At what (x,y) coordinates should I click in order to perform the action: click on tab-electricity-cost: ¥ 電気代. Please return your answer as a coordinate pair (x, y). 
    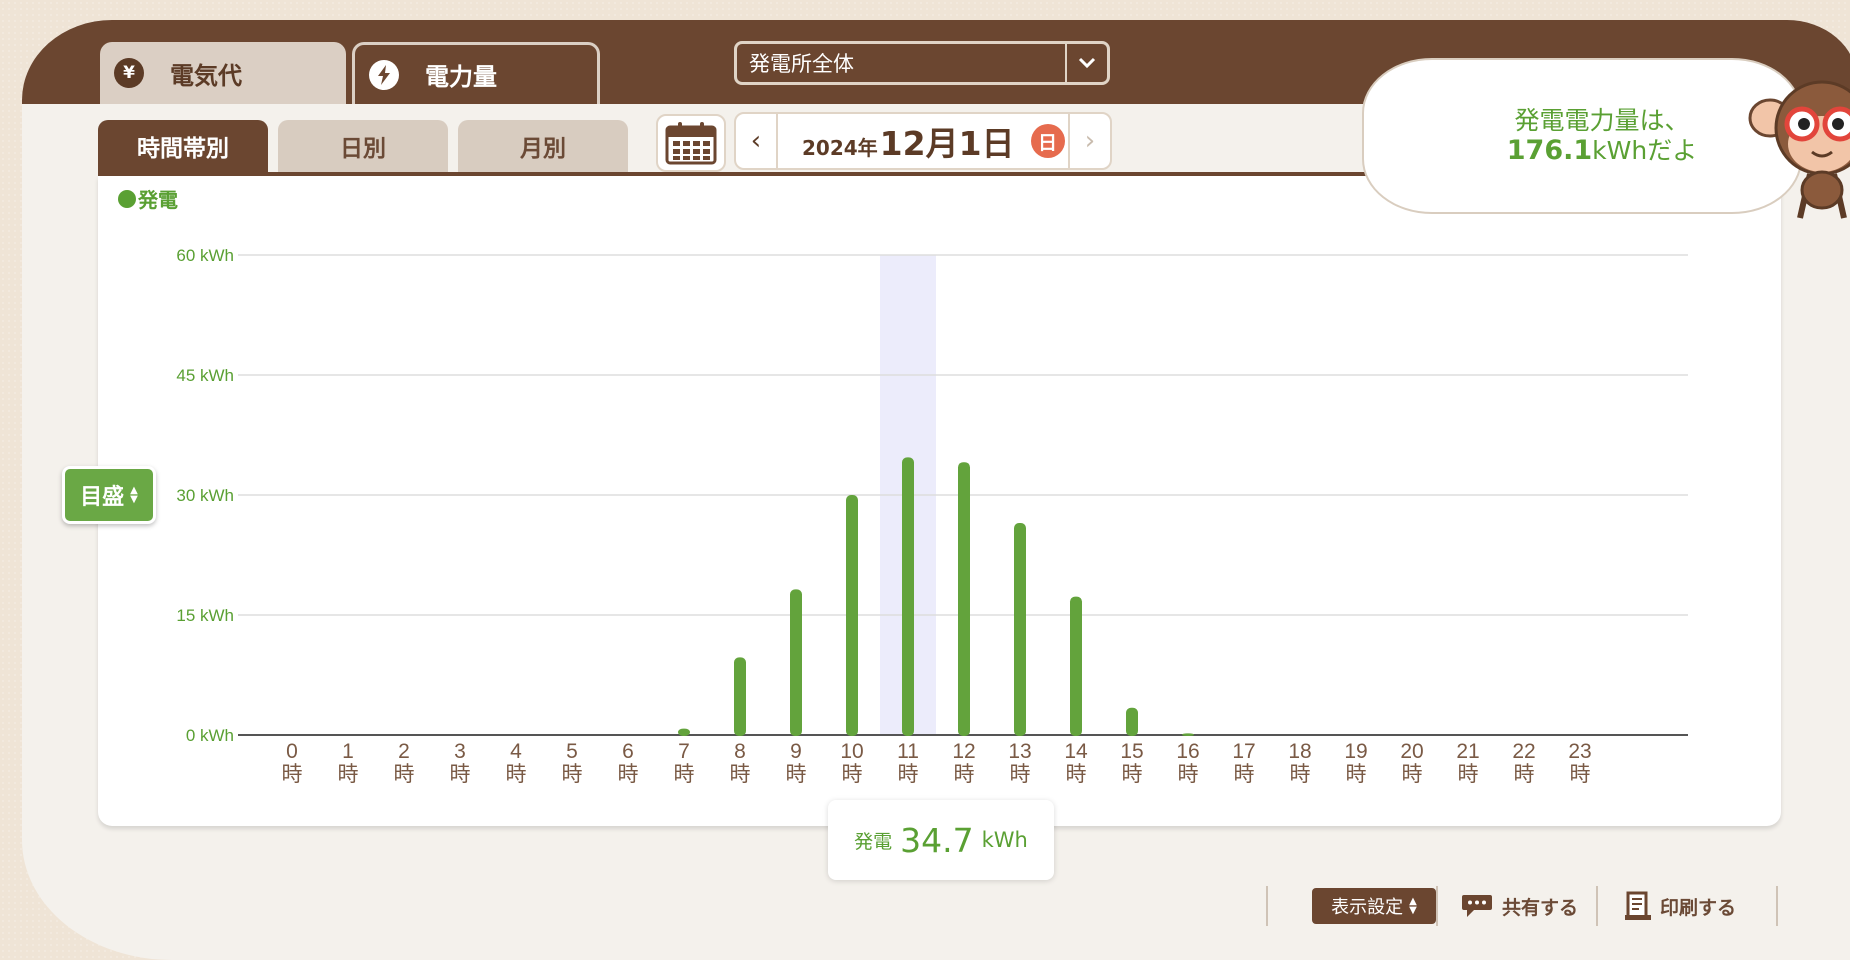
    Looking at the image, I should click on (223, 73).